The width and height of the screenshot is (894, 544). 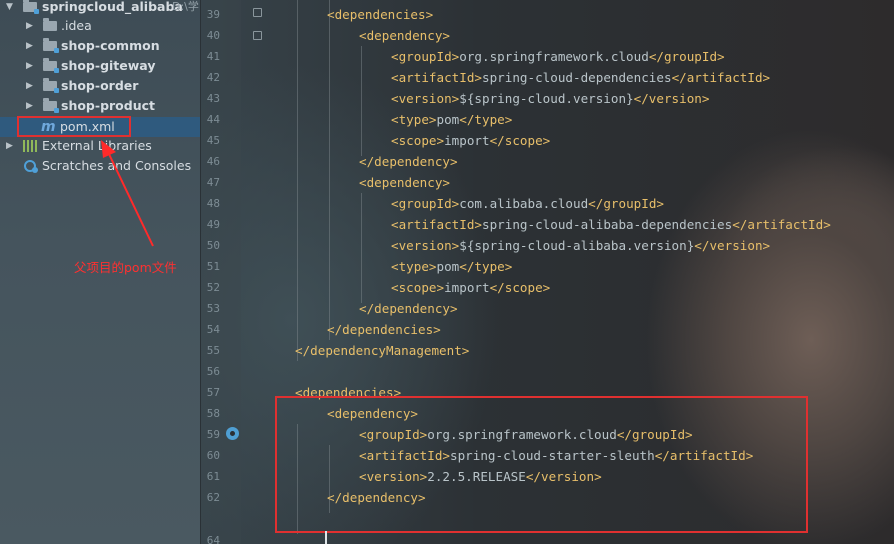 I want to click on line-number: 58, so click(x=213, y=413).